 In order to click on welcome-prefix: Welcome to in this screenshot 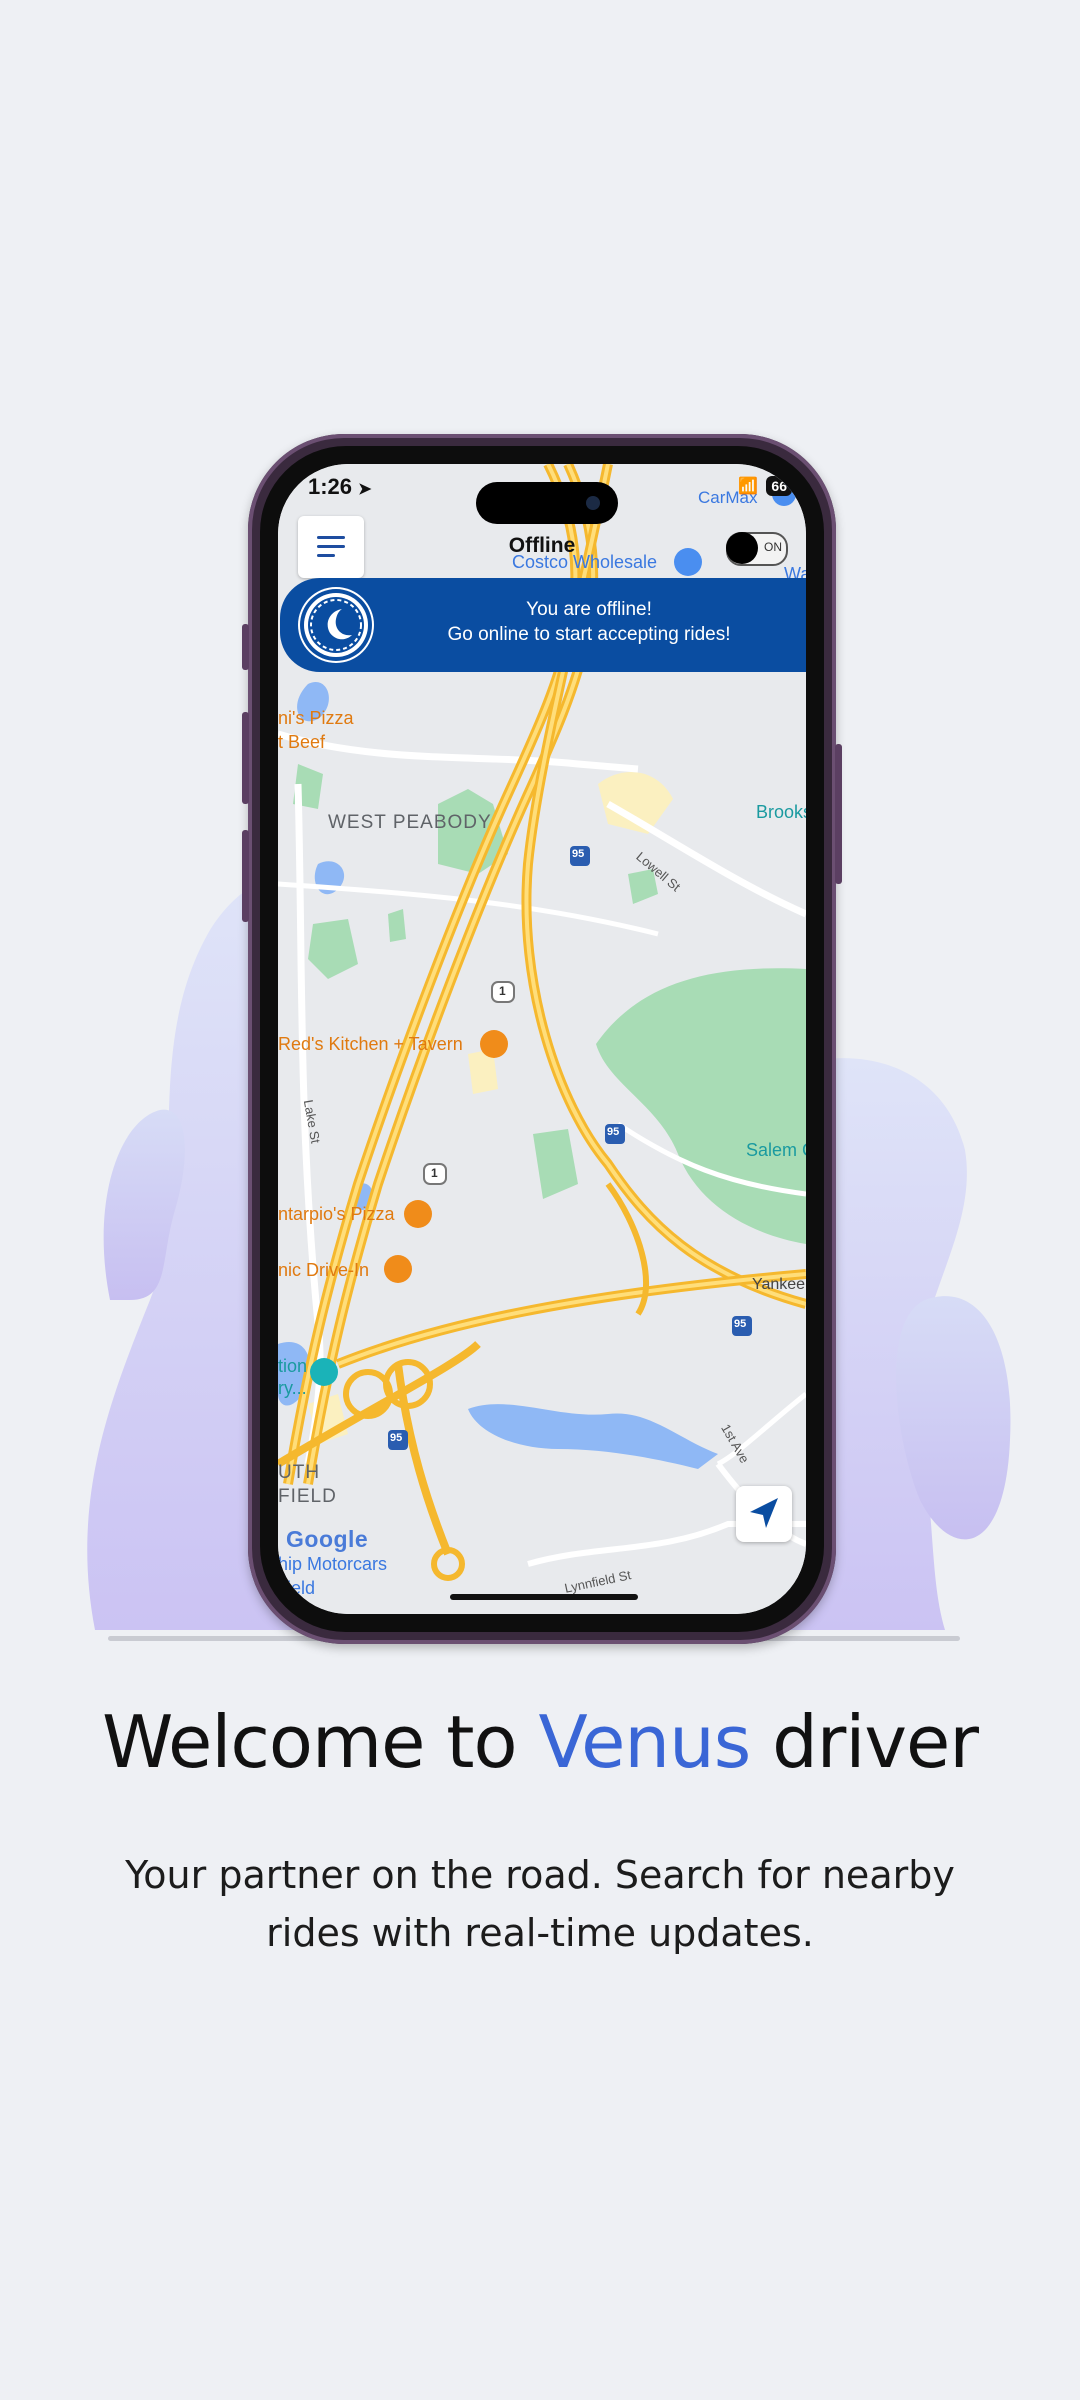, I will do `click(320, 1742)`.